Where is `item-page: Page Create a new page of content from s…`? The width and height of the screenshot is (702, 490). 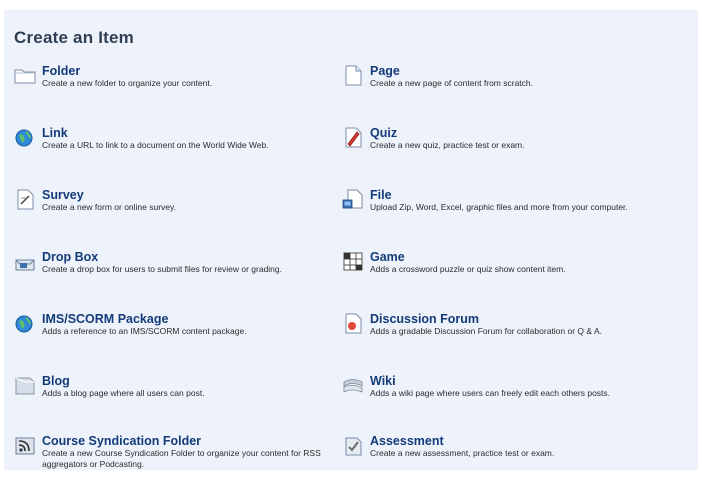 item-page: Page Create a new page of content from s… is located at coordinates (494, 92).